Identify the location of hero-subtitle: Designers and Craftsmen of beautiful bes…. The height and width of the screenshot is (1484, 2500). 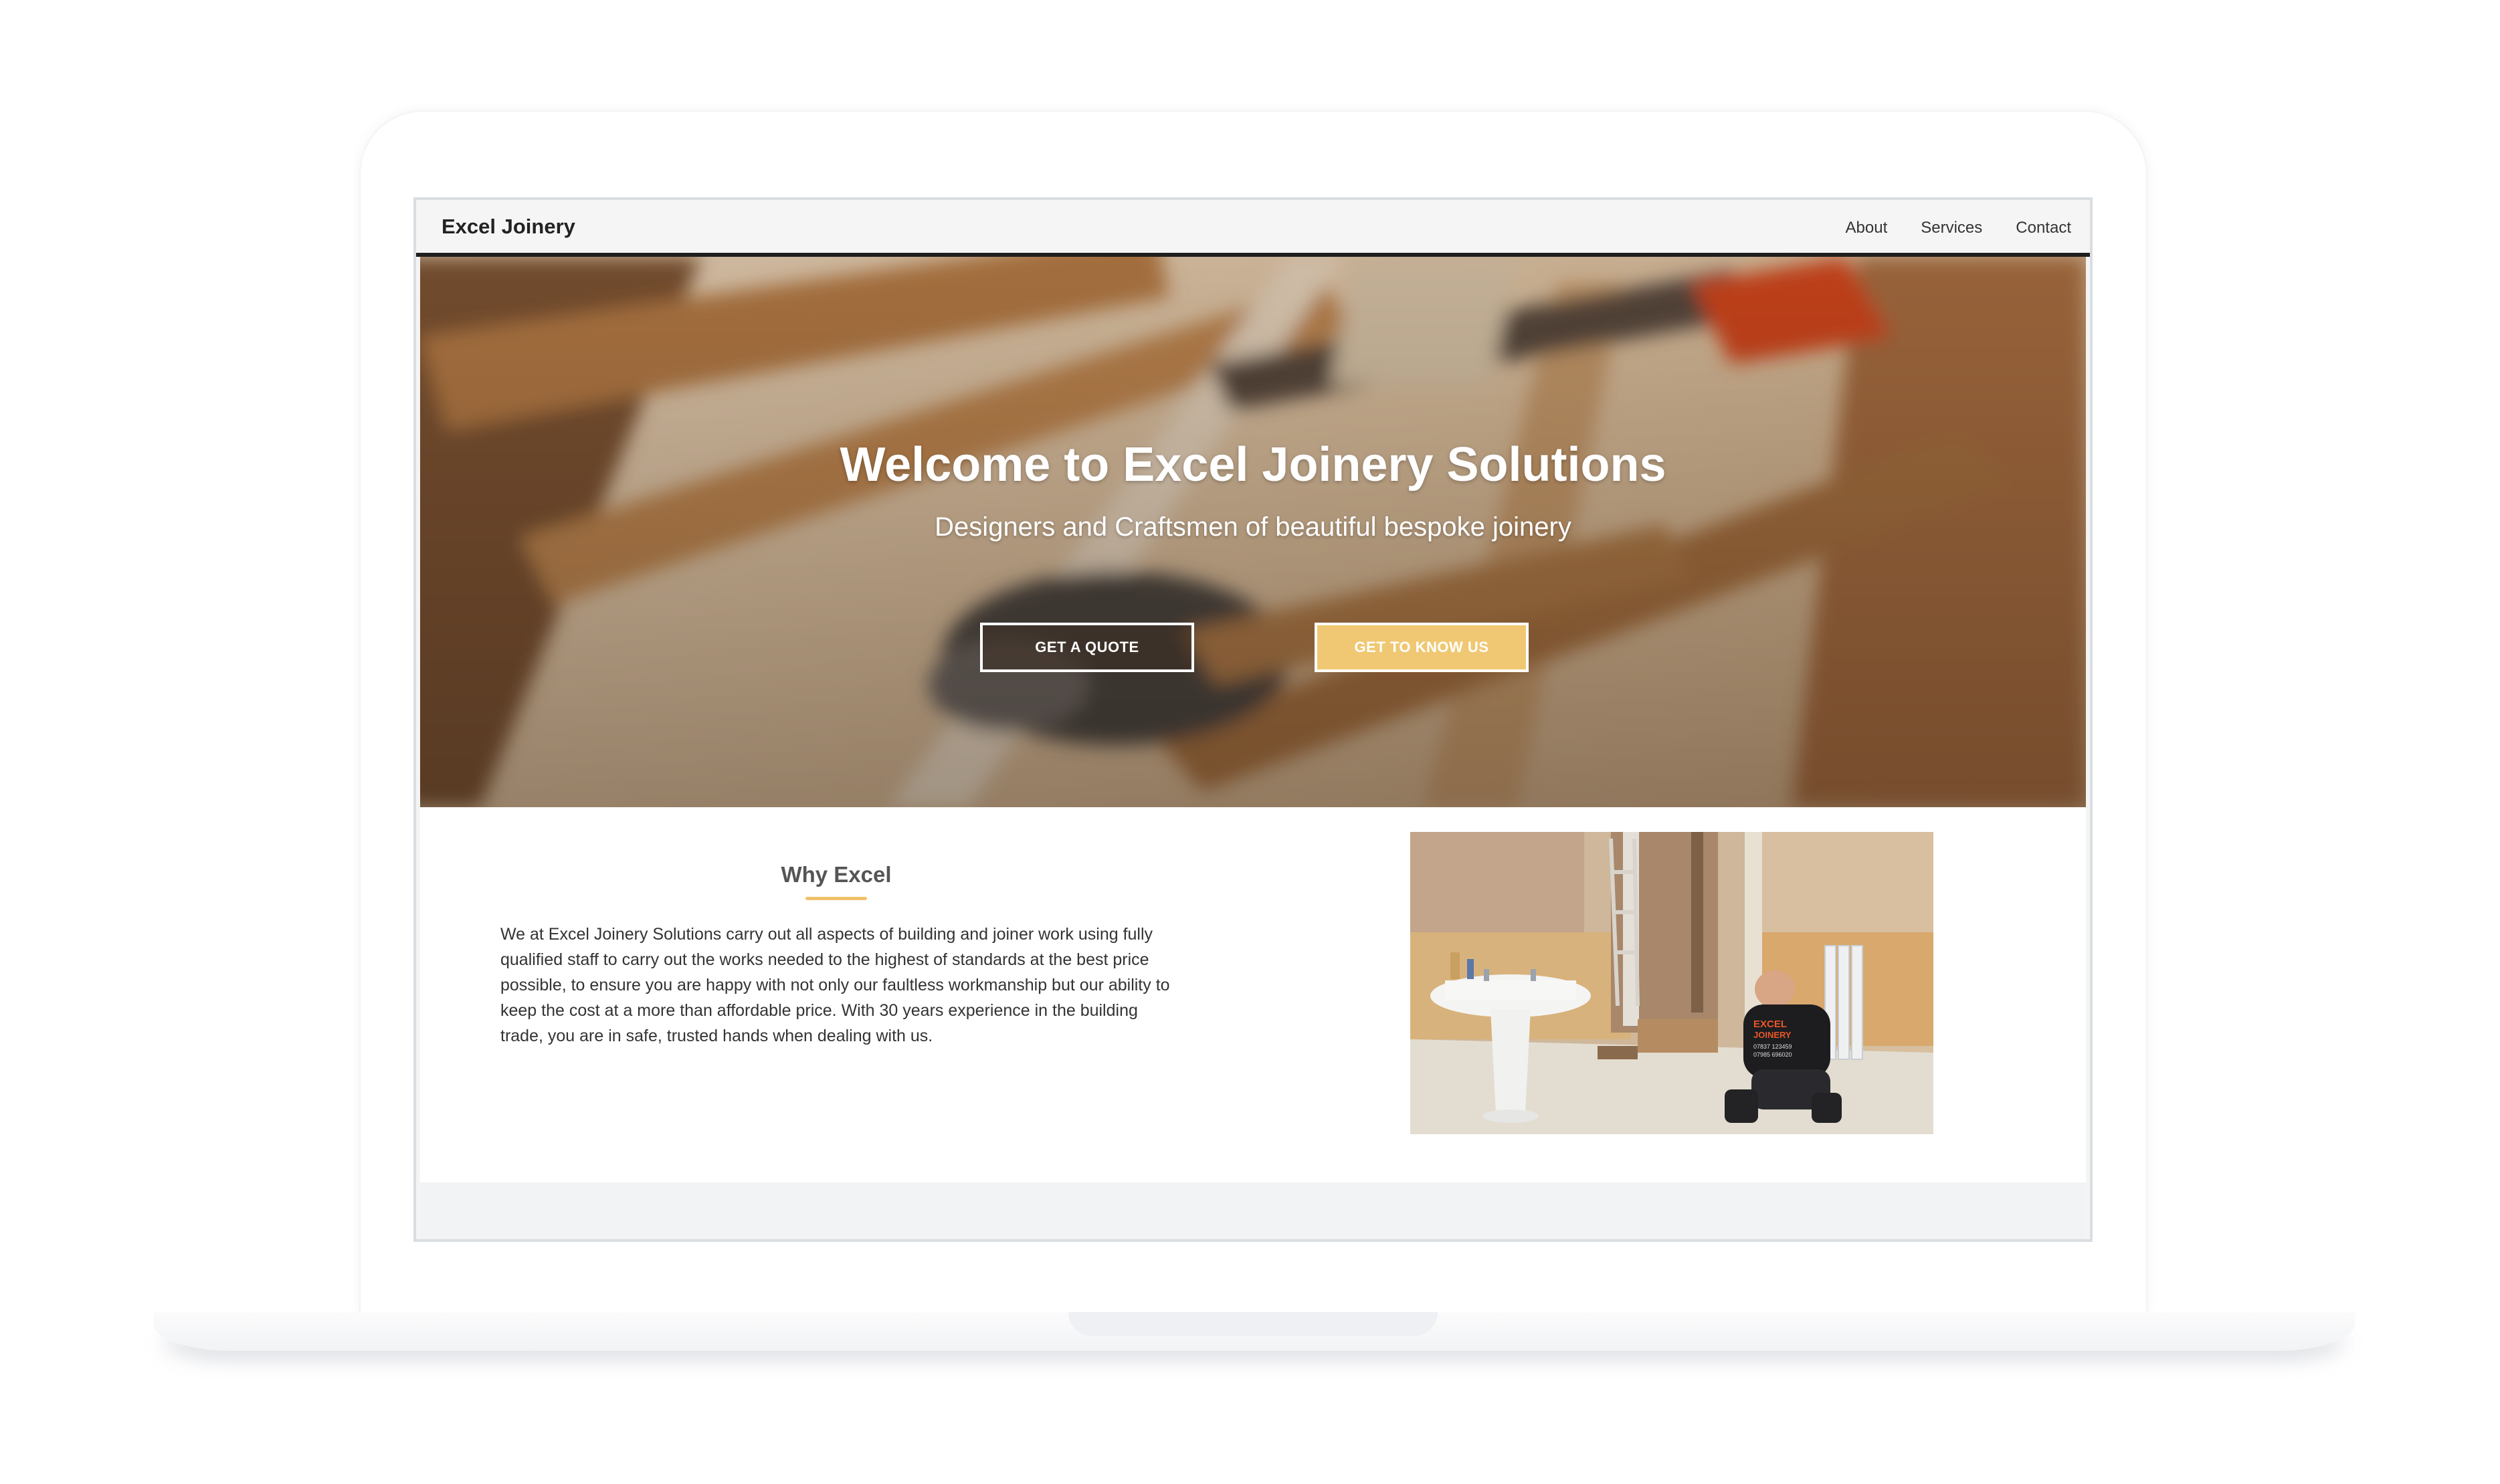
(1253, 527).